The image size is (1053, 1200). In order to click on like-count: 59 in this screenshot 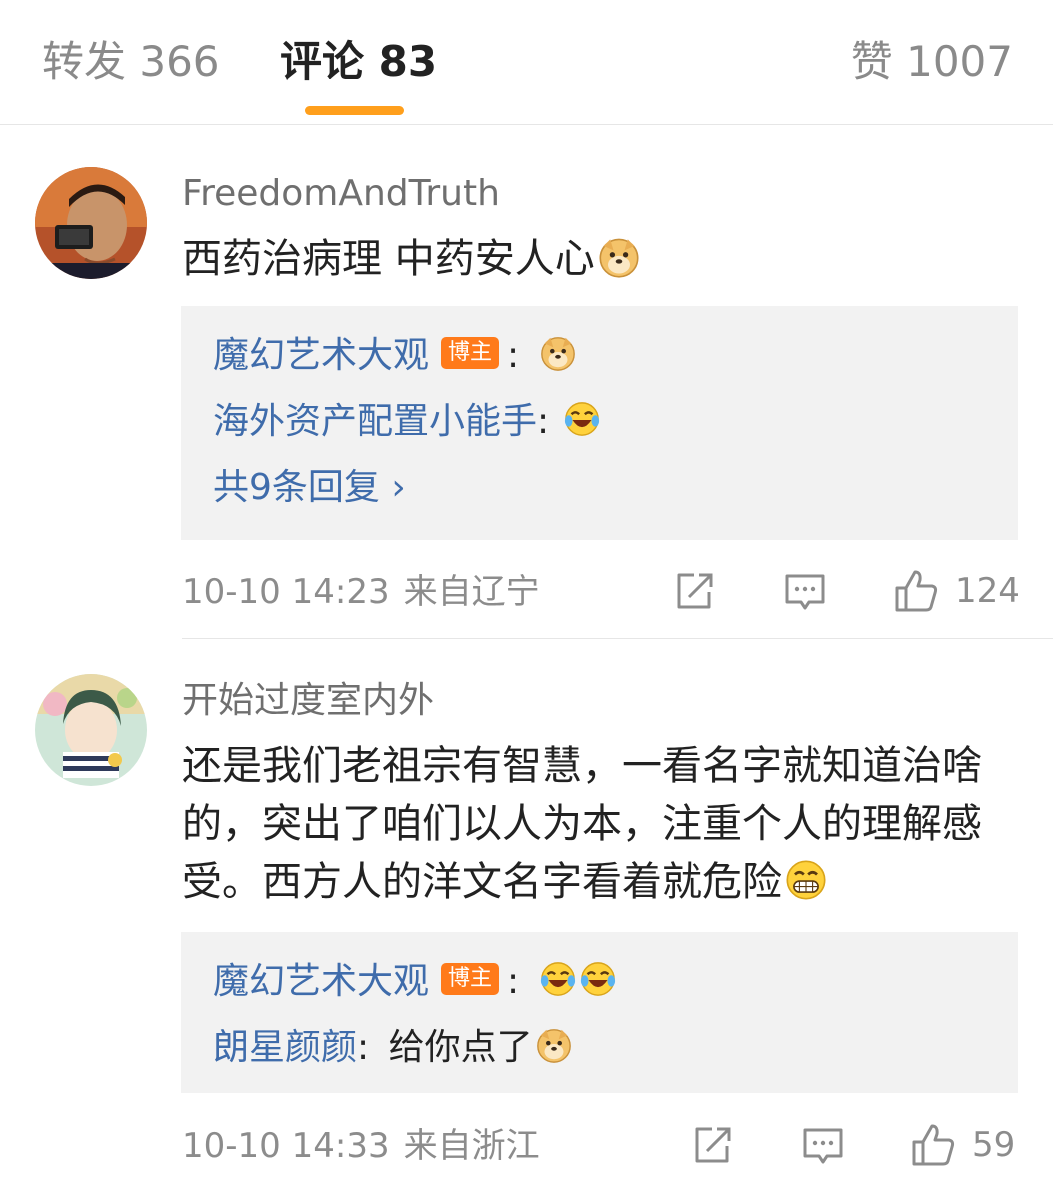, I will do `click(994, 1145)`.